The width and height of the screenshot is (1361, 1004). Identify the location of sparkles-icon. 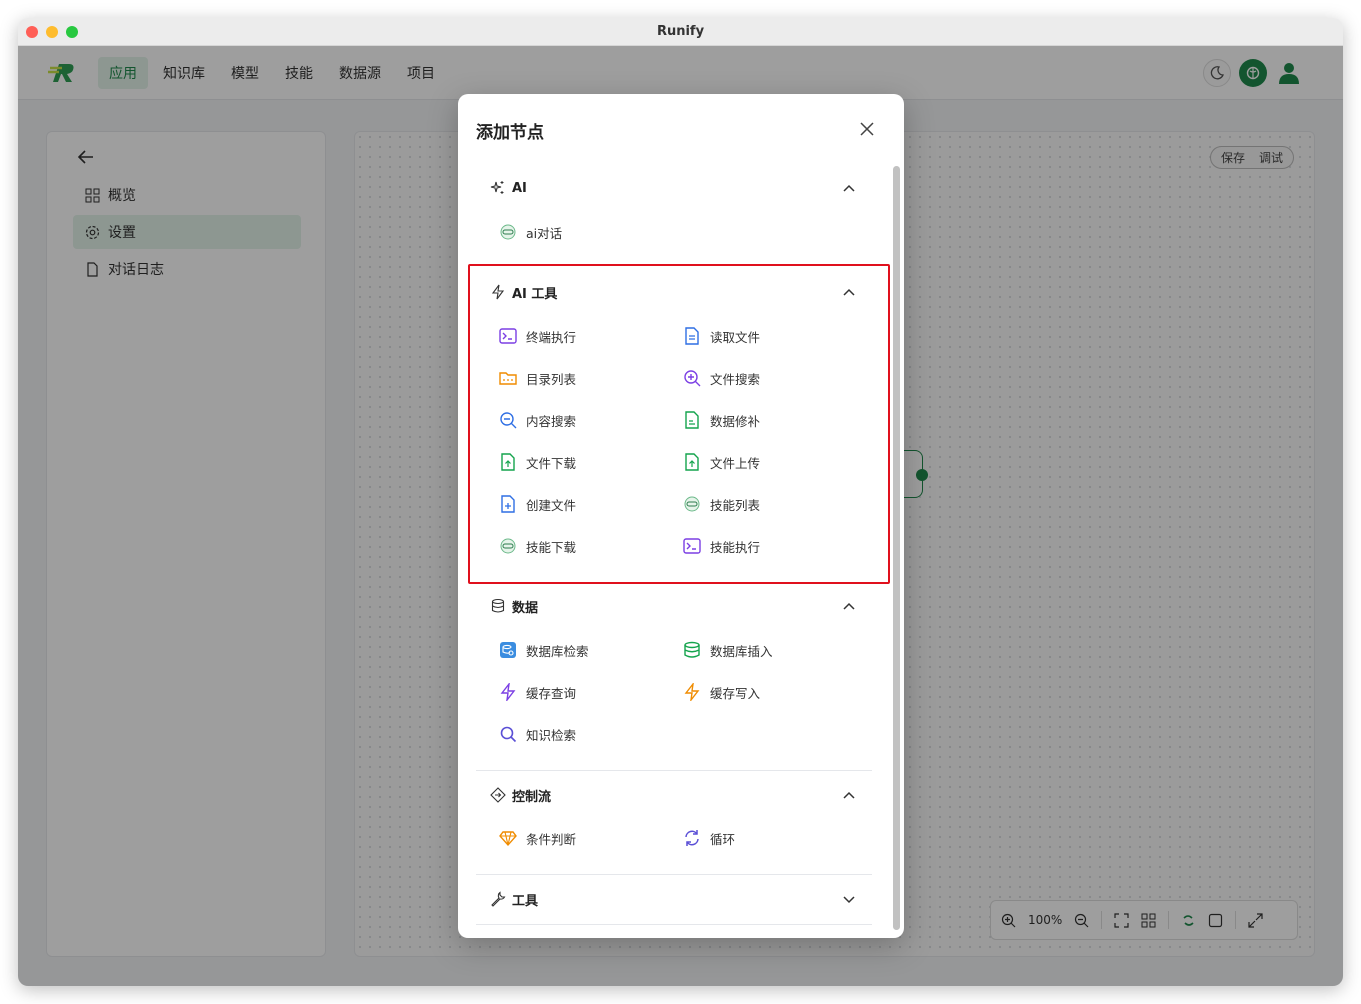
(497, 187).